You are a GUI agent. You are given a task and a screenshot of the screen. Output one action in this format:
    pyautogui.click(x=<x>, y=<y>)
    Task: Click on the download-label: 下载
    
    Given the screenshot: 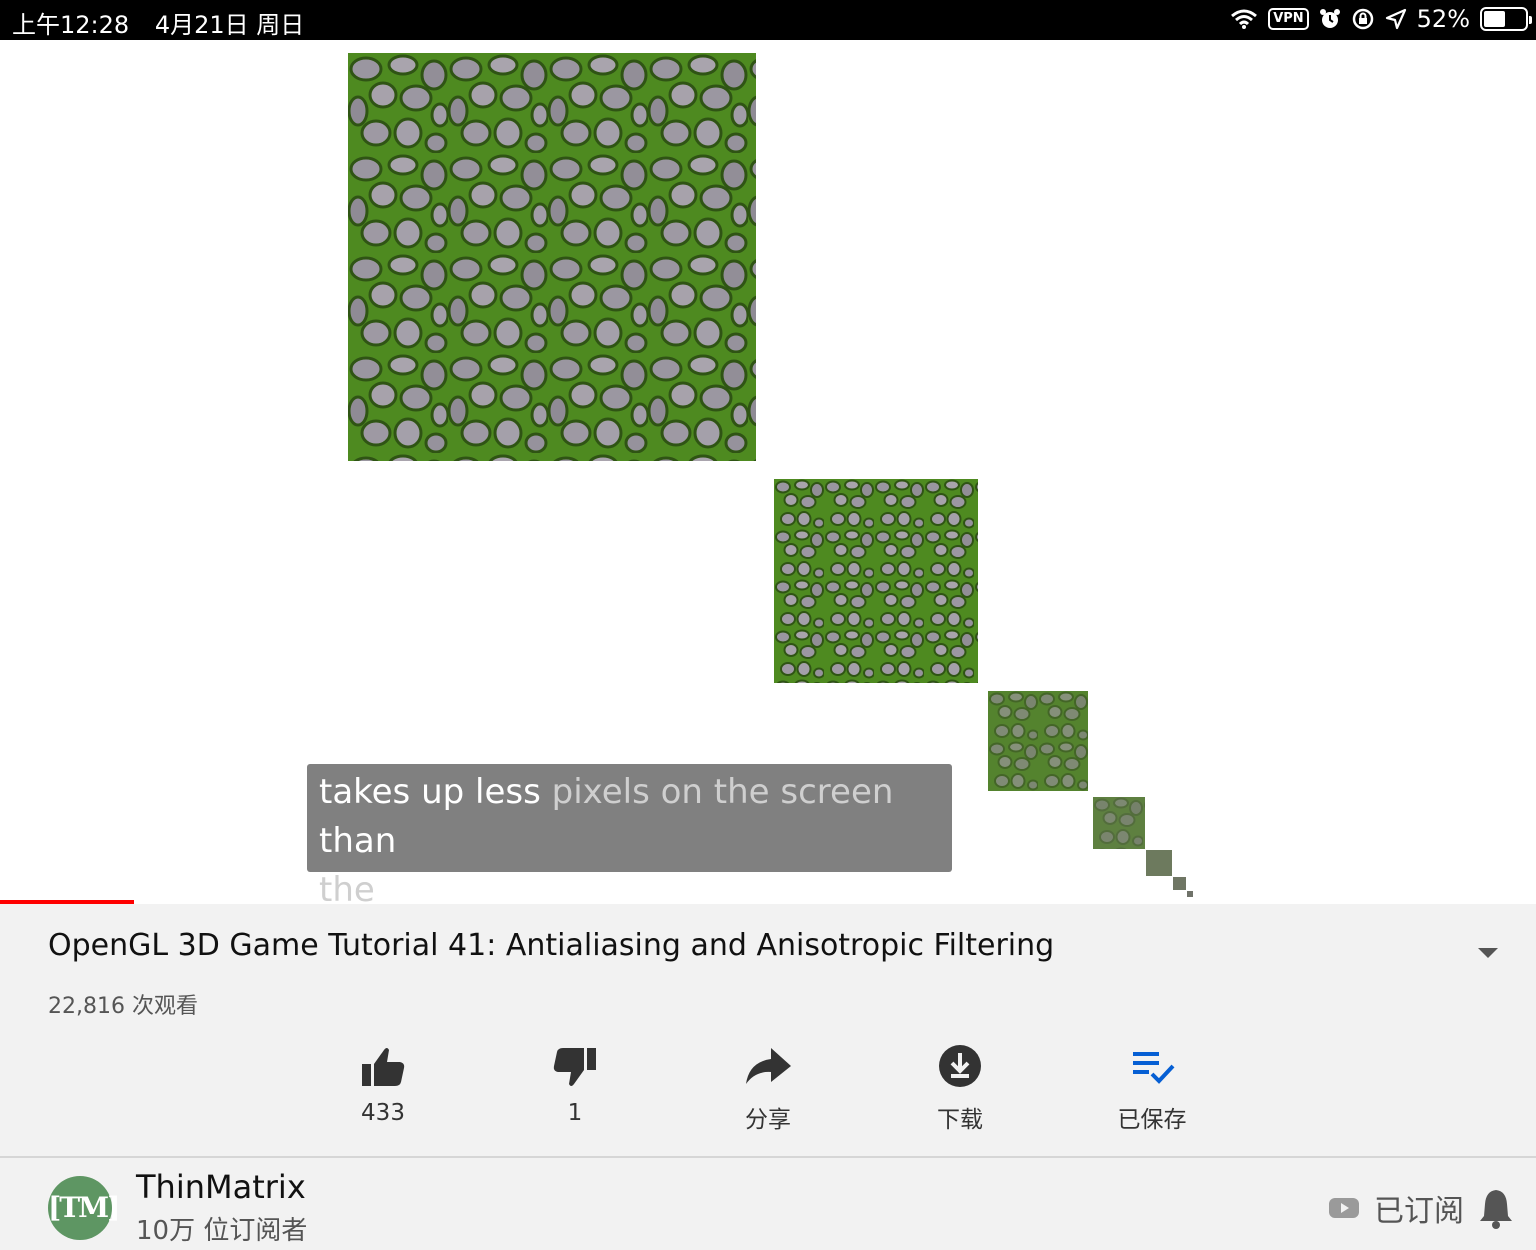 What is the action you would take?
    pyautogui.click(x=960, y=1120)
    